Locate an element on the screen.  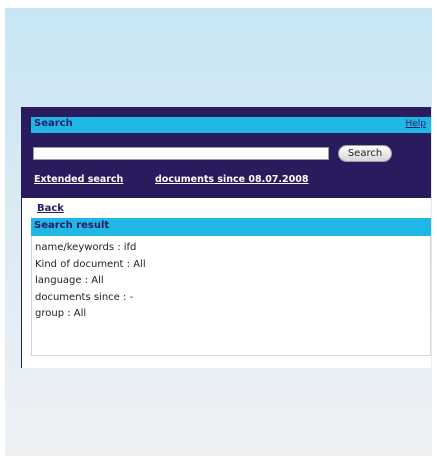
help-link: Help is located at coordinates (415, 124).